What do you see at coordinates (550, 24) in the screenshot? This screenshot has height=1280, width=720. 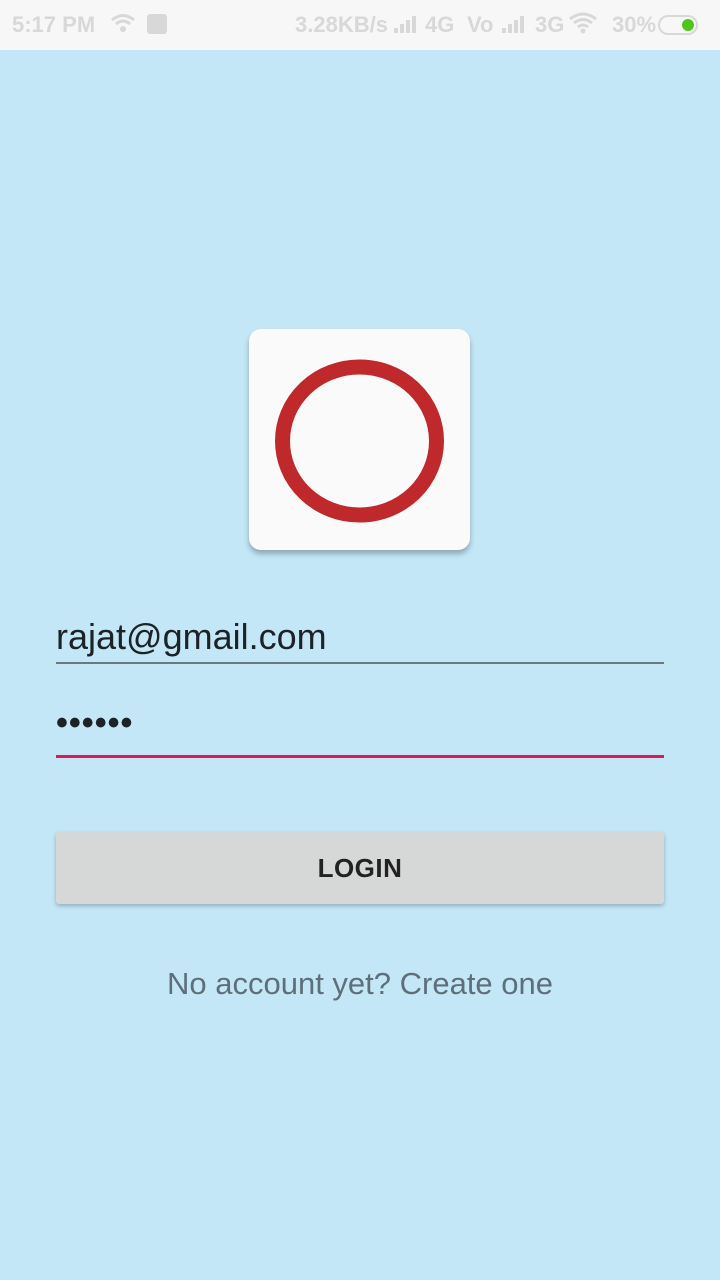 I see `network-type-2: 3G` at bounding box center [550, 24].